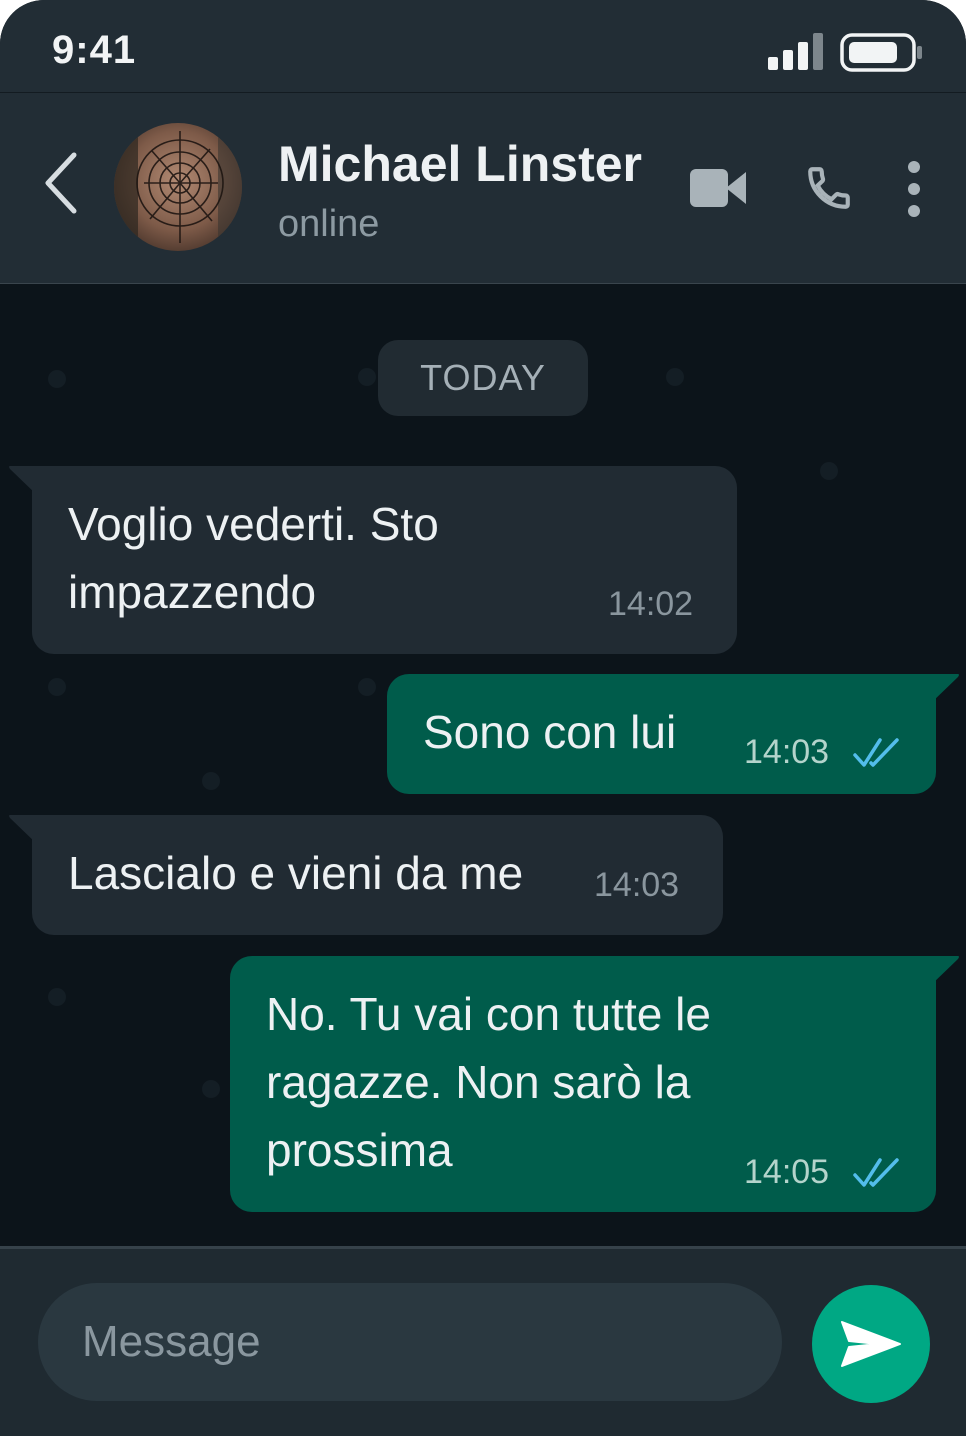 Image resolution: width=966 pixels, height=1436 pixels. I want to click on more-vertical-icon, so click(914, 189).